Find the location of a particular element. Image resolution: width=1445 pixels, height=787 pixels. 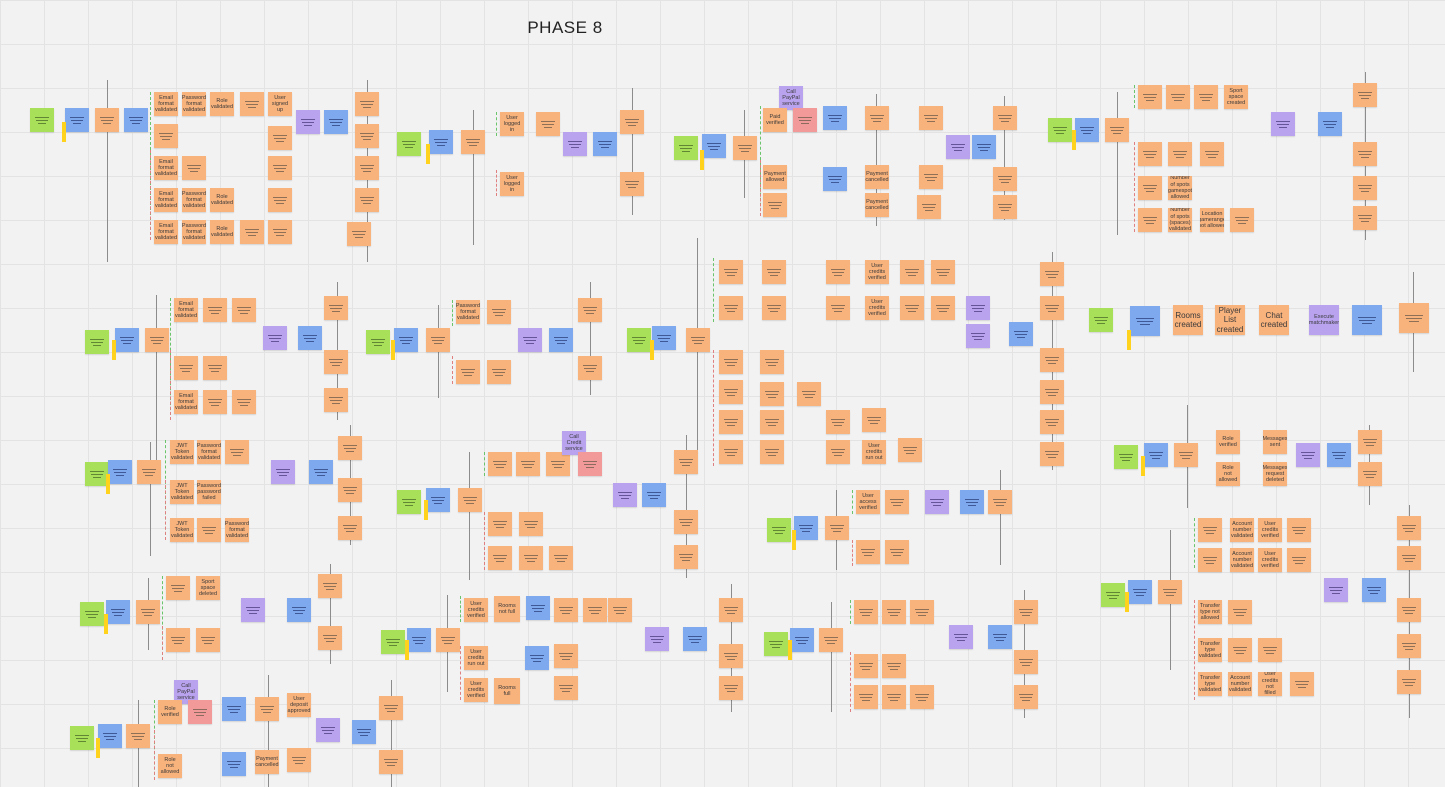

sticky-note-user-credits-verified-3: User credits verified is located at coordinates (476, 610).